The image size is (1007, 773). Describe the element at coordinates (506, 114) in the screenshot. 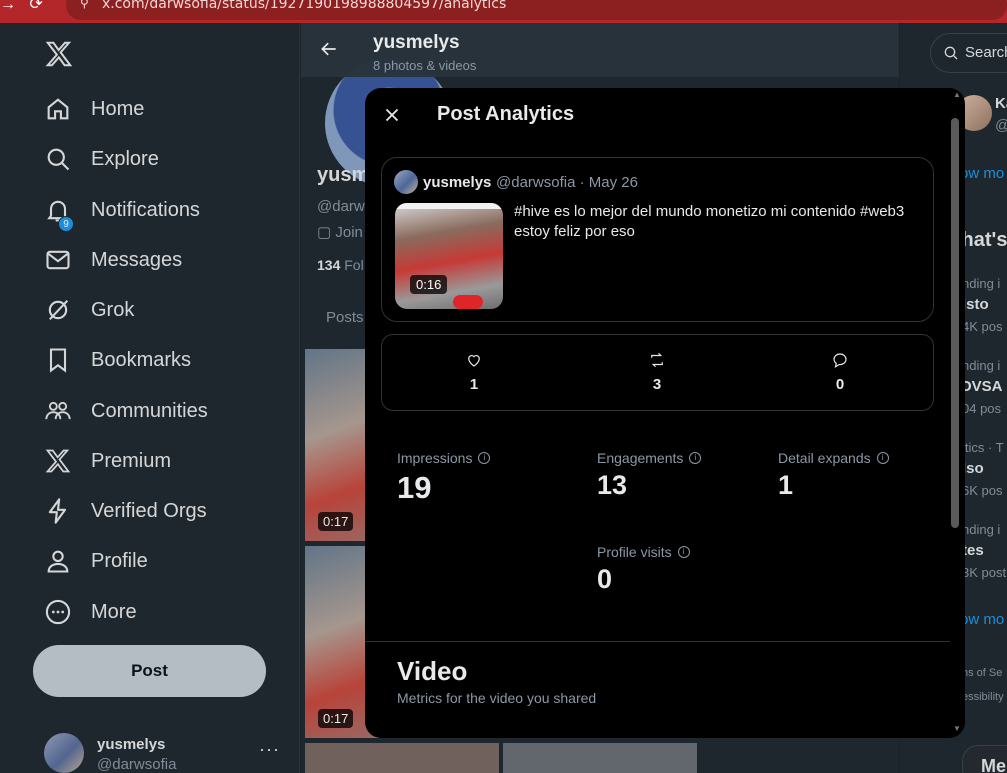

I see `dialog-title: Post Analytics` at that location.